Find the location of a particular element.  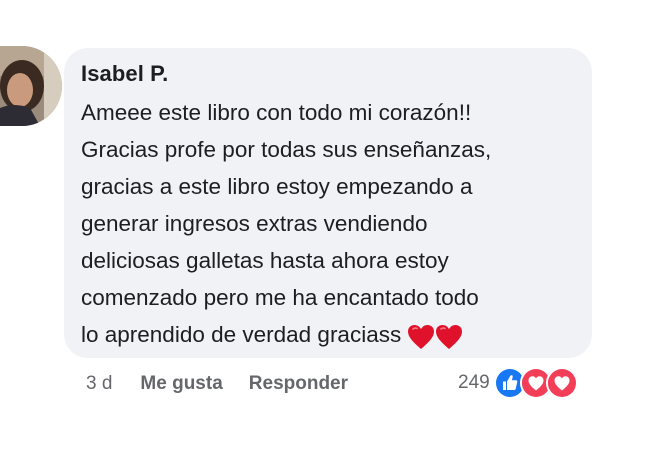

heart-emojis is located at coordinates (435, 336).